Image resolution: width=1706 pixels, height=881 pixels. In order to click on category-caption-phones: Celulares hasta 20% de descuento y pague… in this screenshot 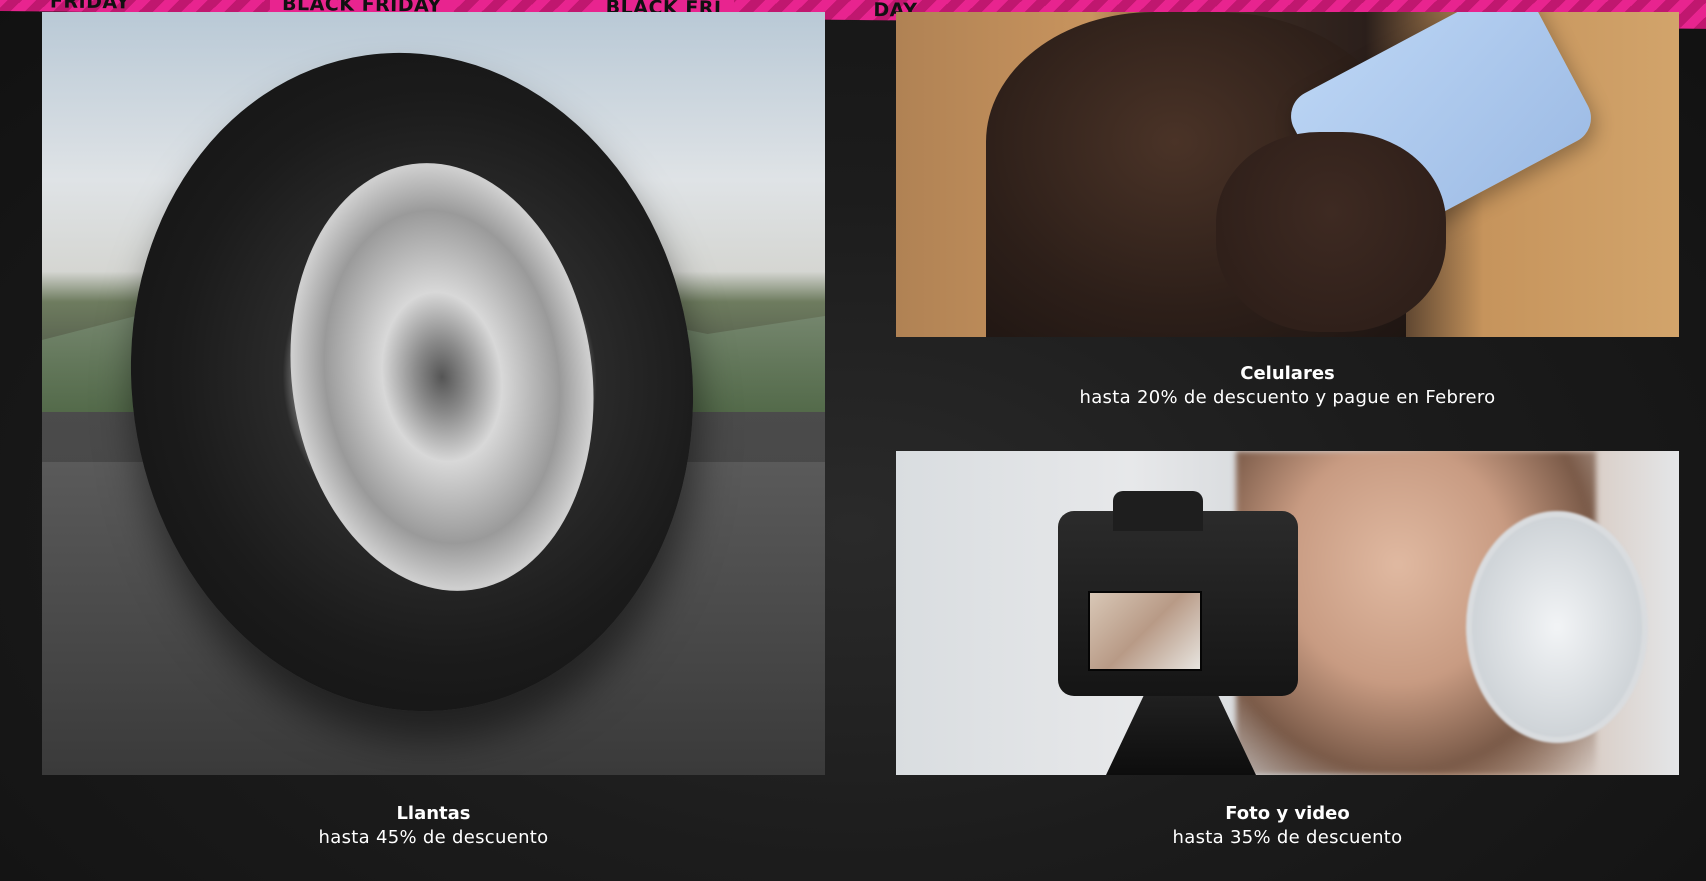, I will do `click(1287, 386)`.